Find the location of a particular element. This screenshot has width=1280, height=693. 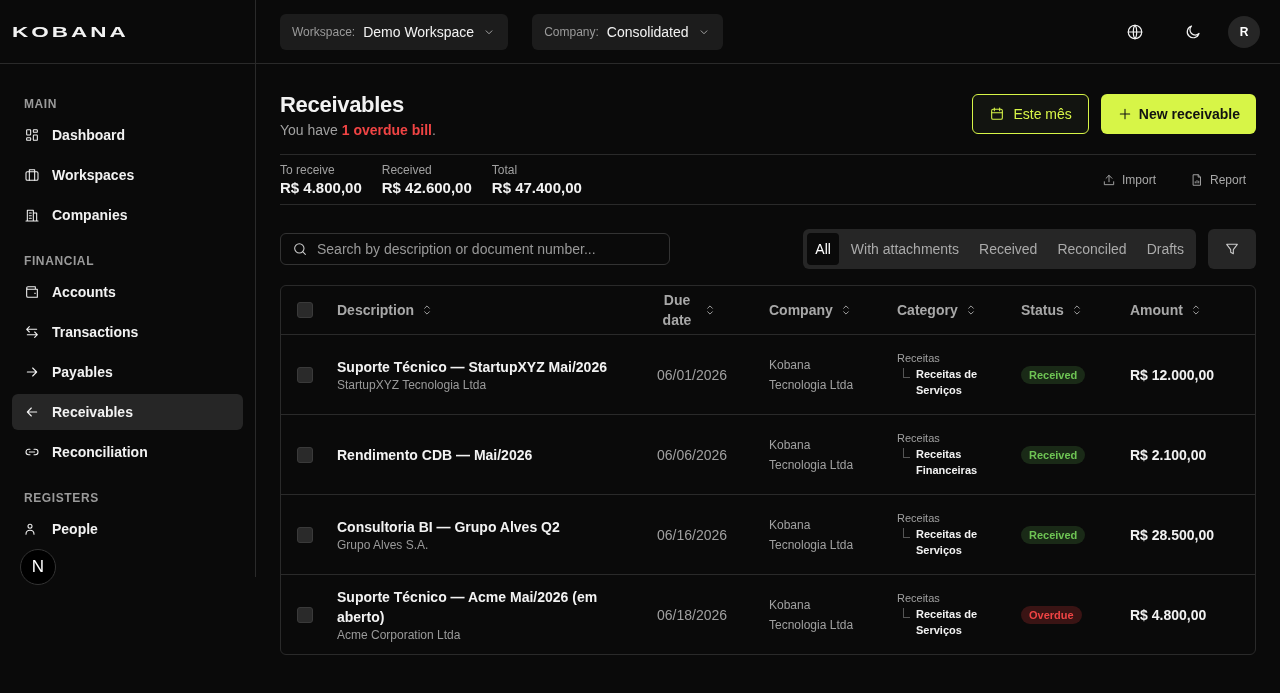

grid-icon is located at coordinates (32, 135).